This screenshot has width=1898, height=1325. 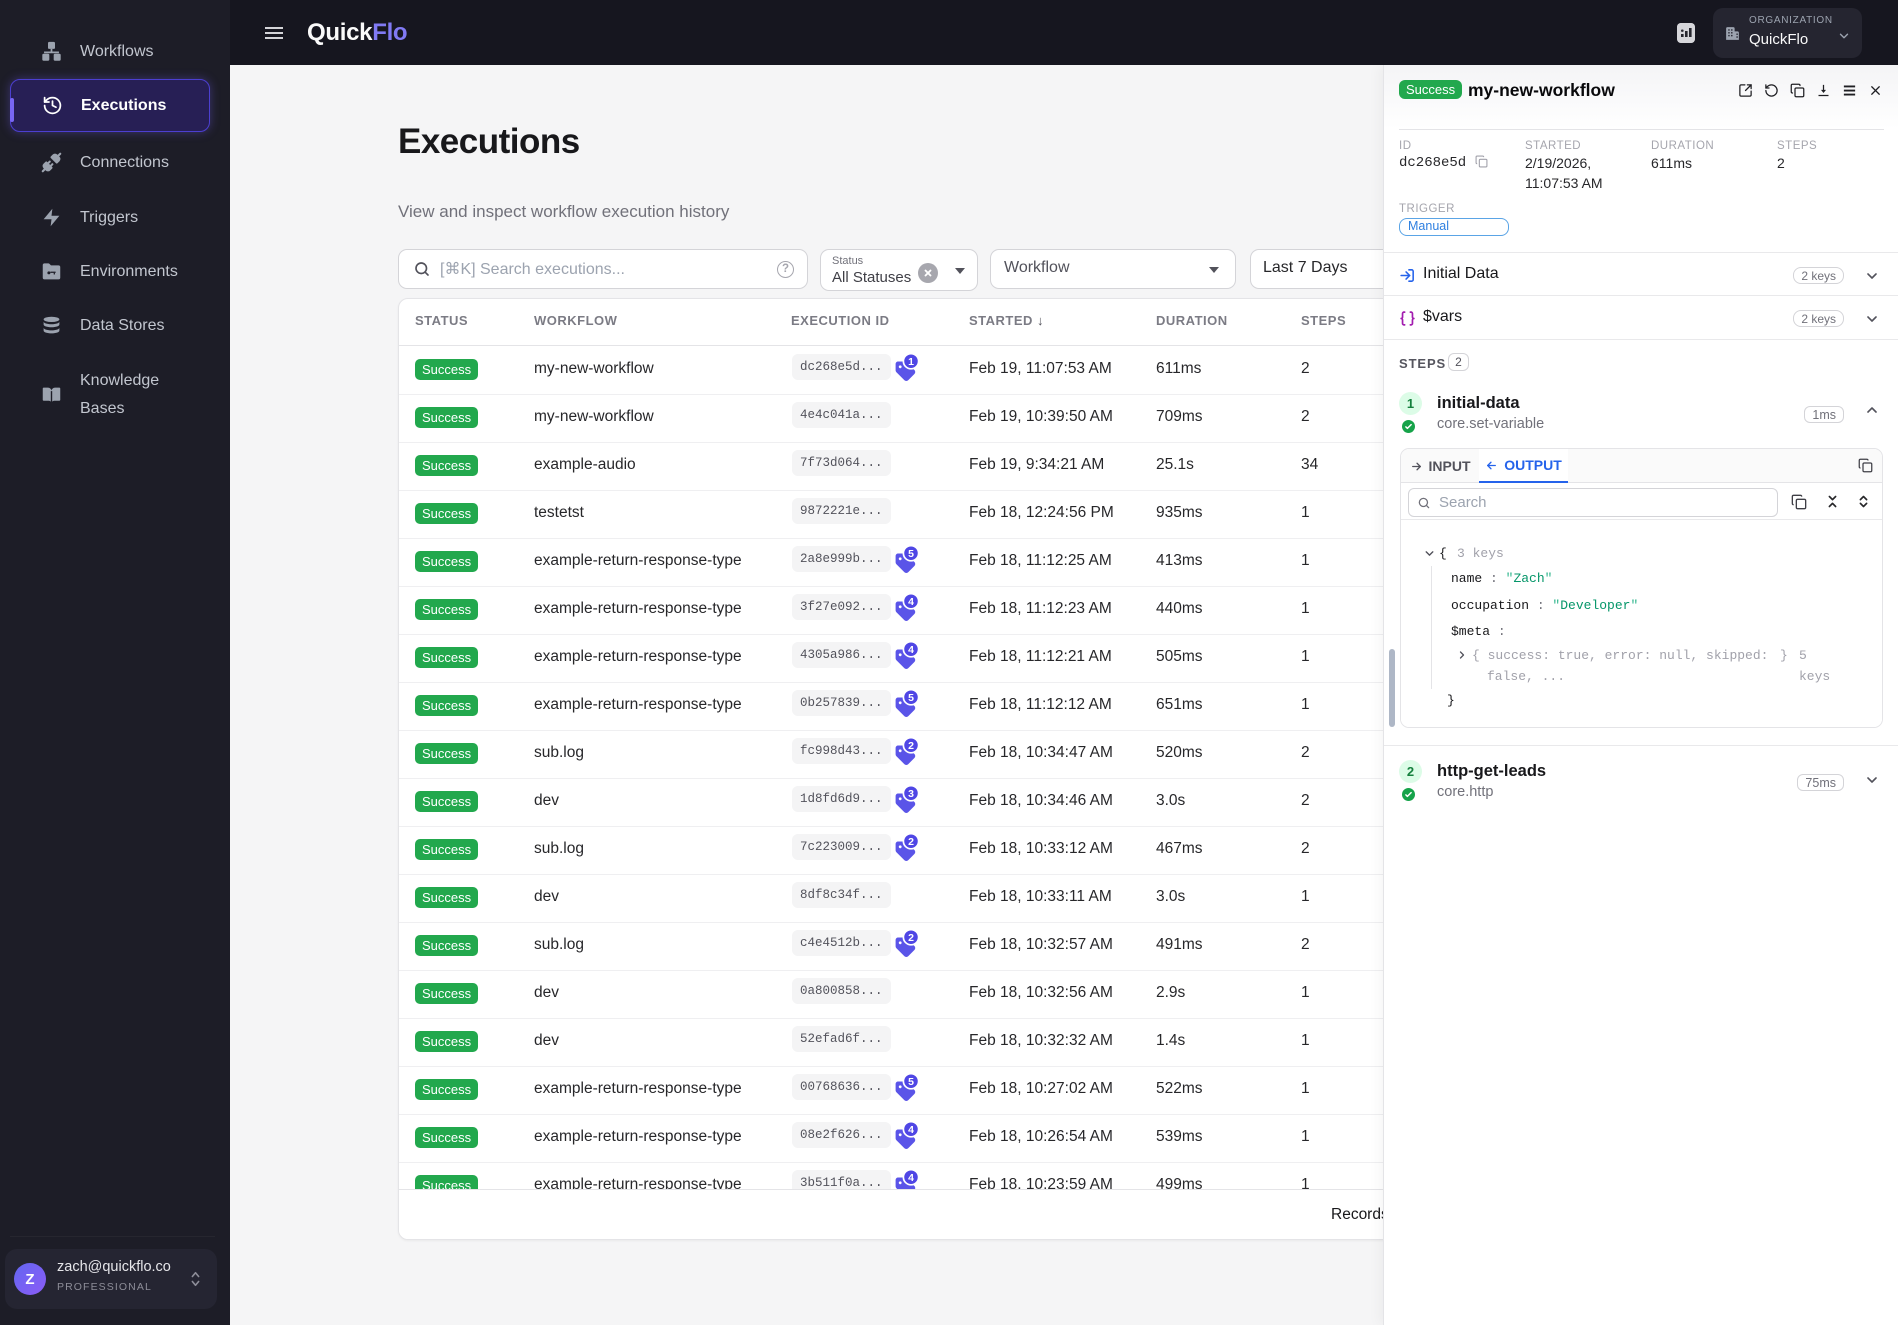 What do you see at coordinates (911, 794) in the screenshot?
I see `svg-text: 3` at bounding box center [911, 794].